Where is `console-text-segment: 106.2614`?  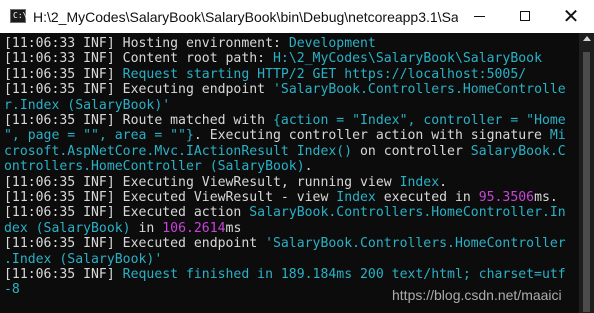 console-text-segment: 106.2614 is located at coordinates (194, 228).